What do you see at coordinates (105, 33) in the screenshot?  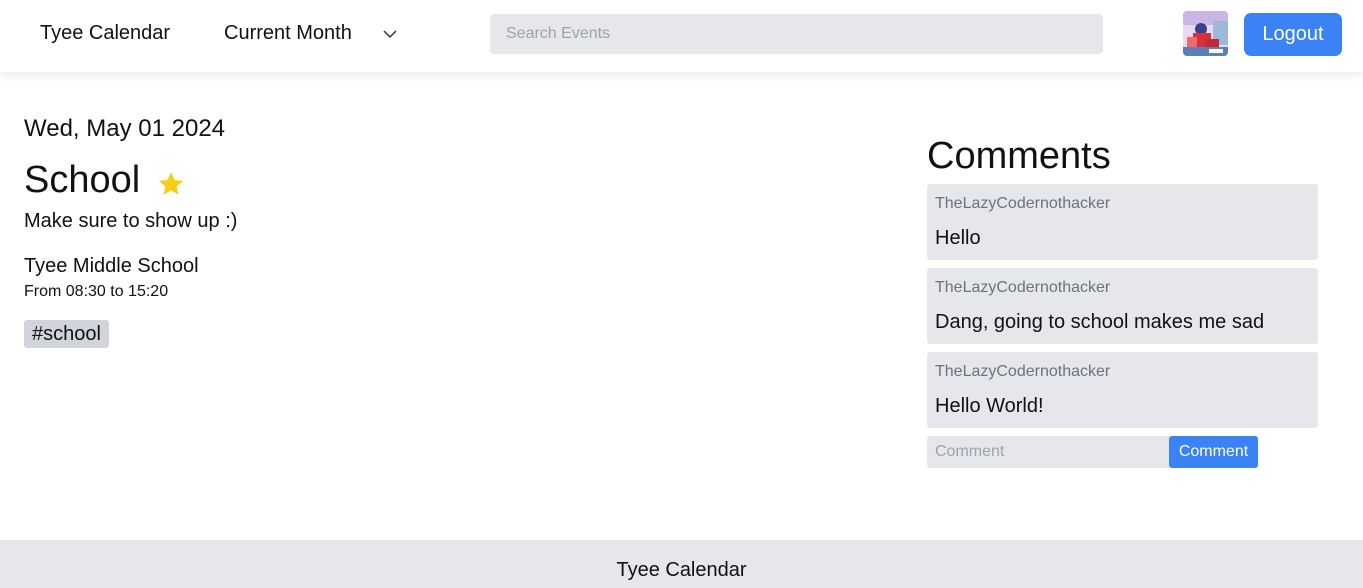 I see `brand-link: Tyee Calendar` at bounding box center [105, 33].